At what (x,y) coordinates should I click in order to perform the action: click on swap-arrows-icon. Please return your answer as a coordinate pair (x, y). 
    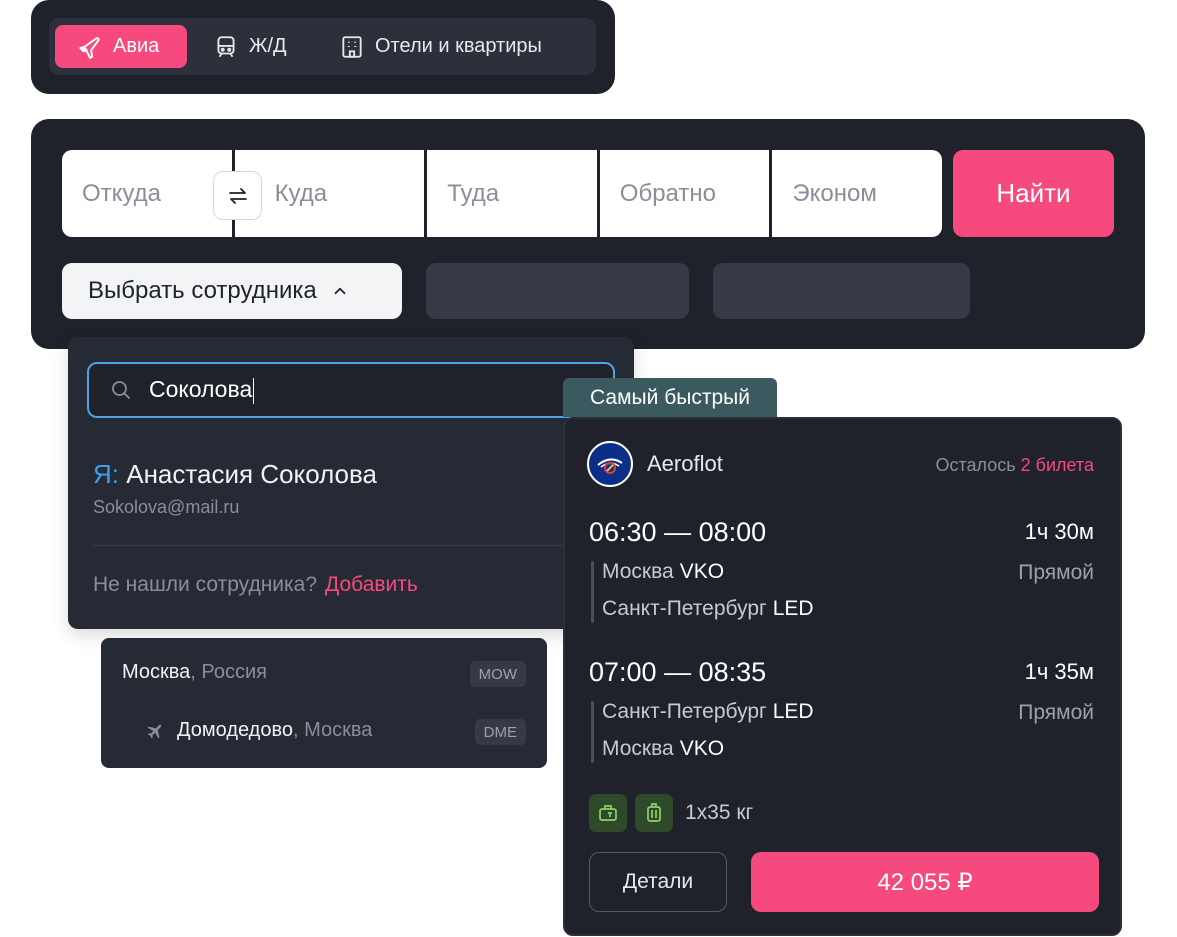
    Looking at the image, I should click on (237, 195).